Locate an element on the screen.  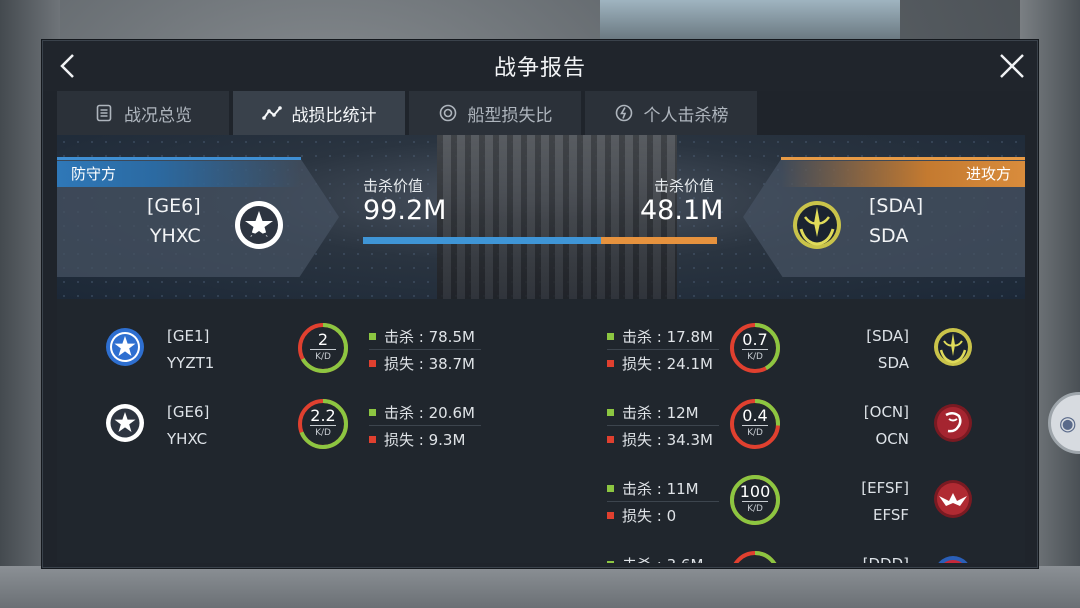
kill-text: 击杀 : 78.5M is located at coordinates (429, 336).